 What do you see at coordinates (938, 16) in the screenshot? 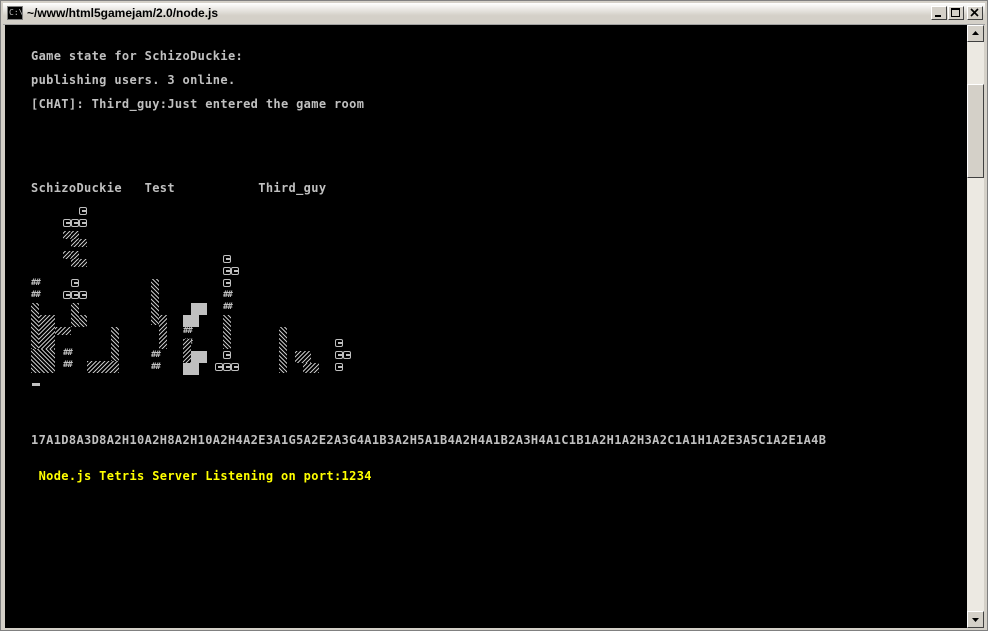
I see `minimize-icon` at bounding box center [938, 16].